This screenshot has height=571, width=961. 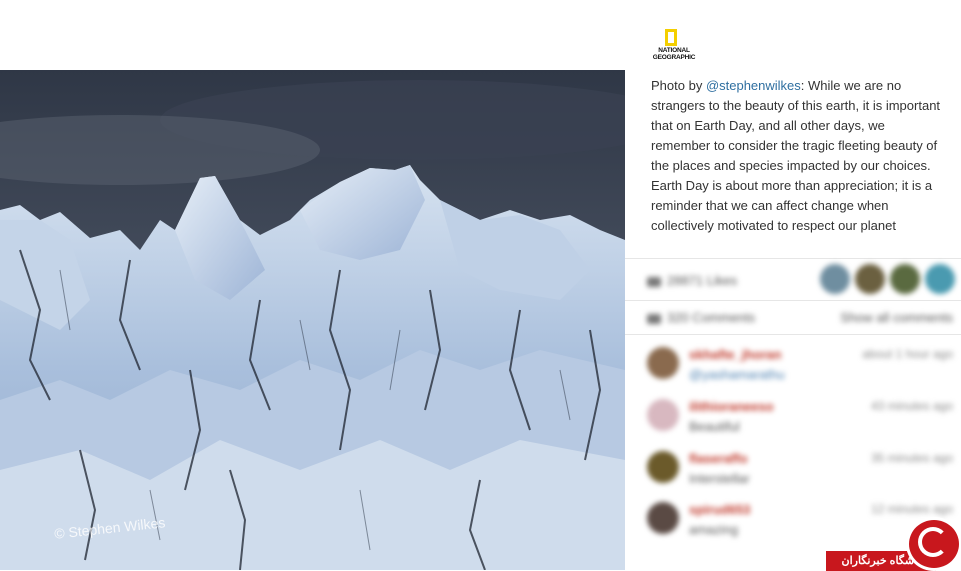 What do you see at coordinates (674, 54) in the screenshot?
I see `logo-wordmark: NATIONAL GEOGRAPHIC` at bounding box center [674, 54].